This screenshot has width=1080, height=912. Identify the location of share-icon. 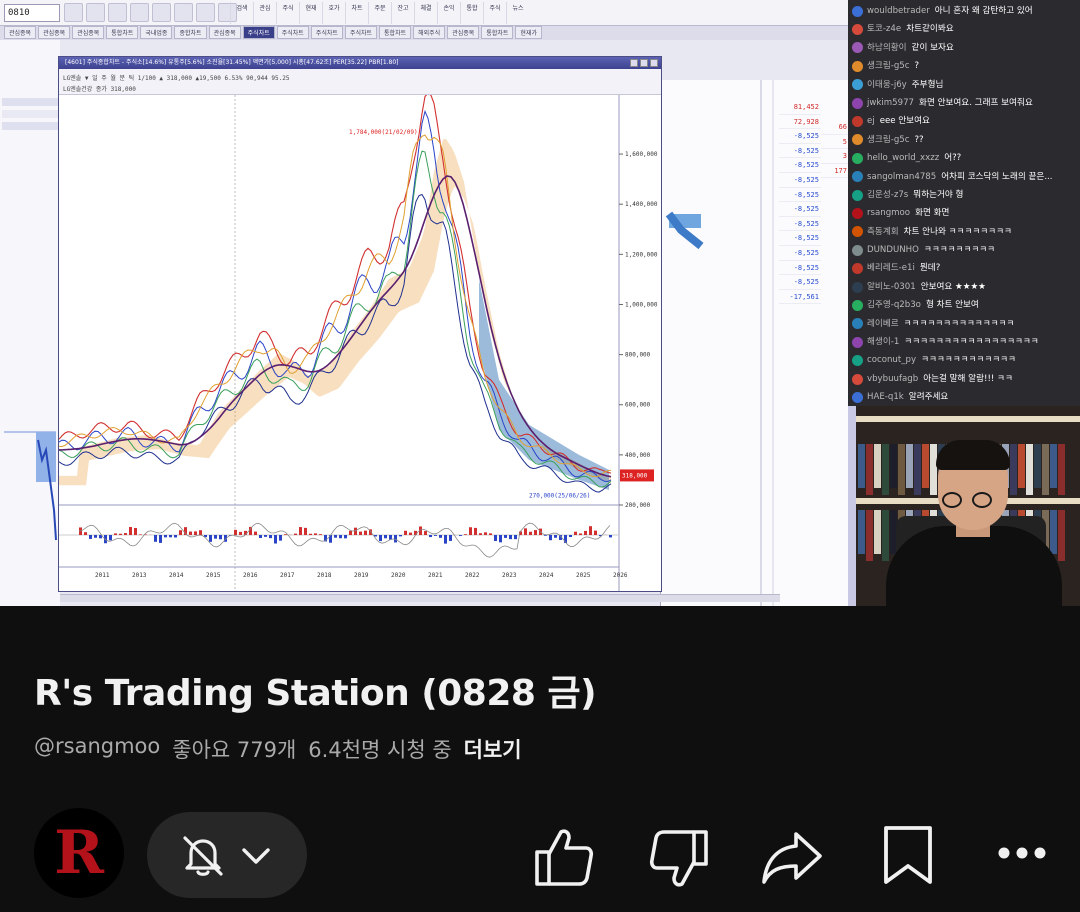
(792, 858).